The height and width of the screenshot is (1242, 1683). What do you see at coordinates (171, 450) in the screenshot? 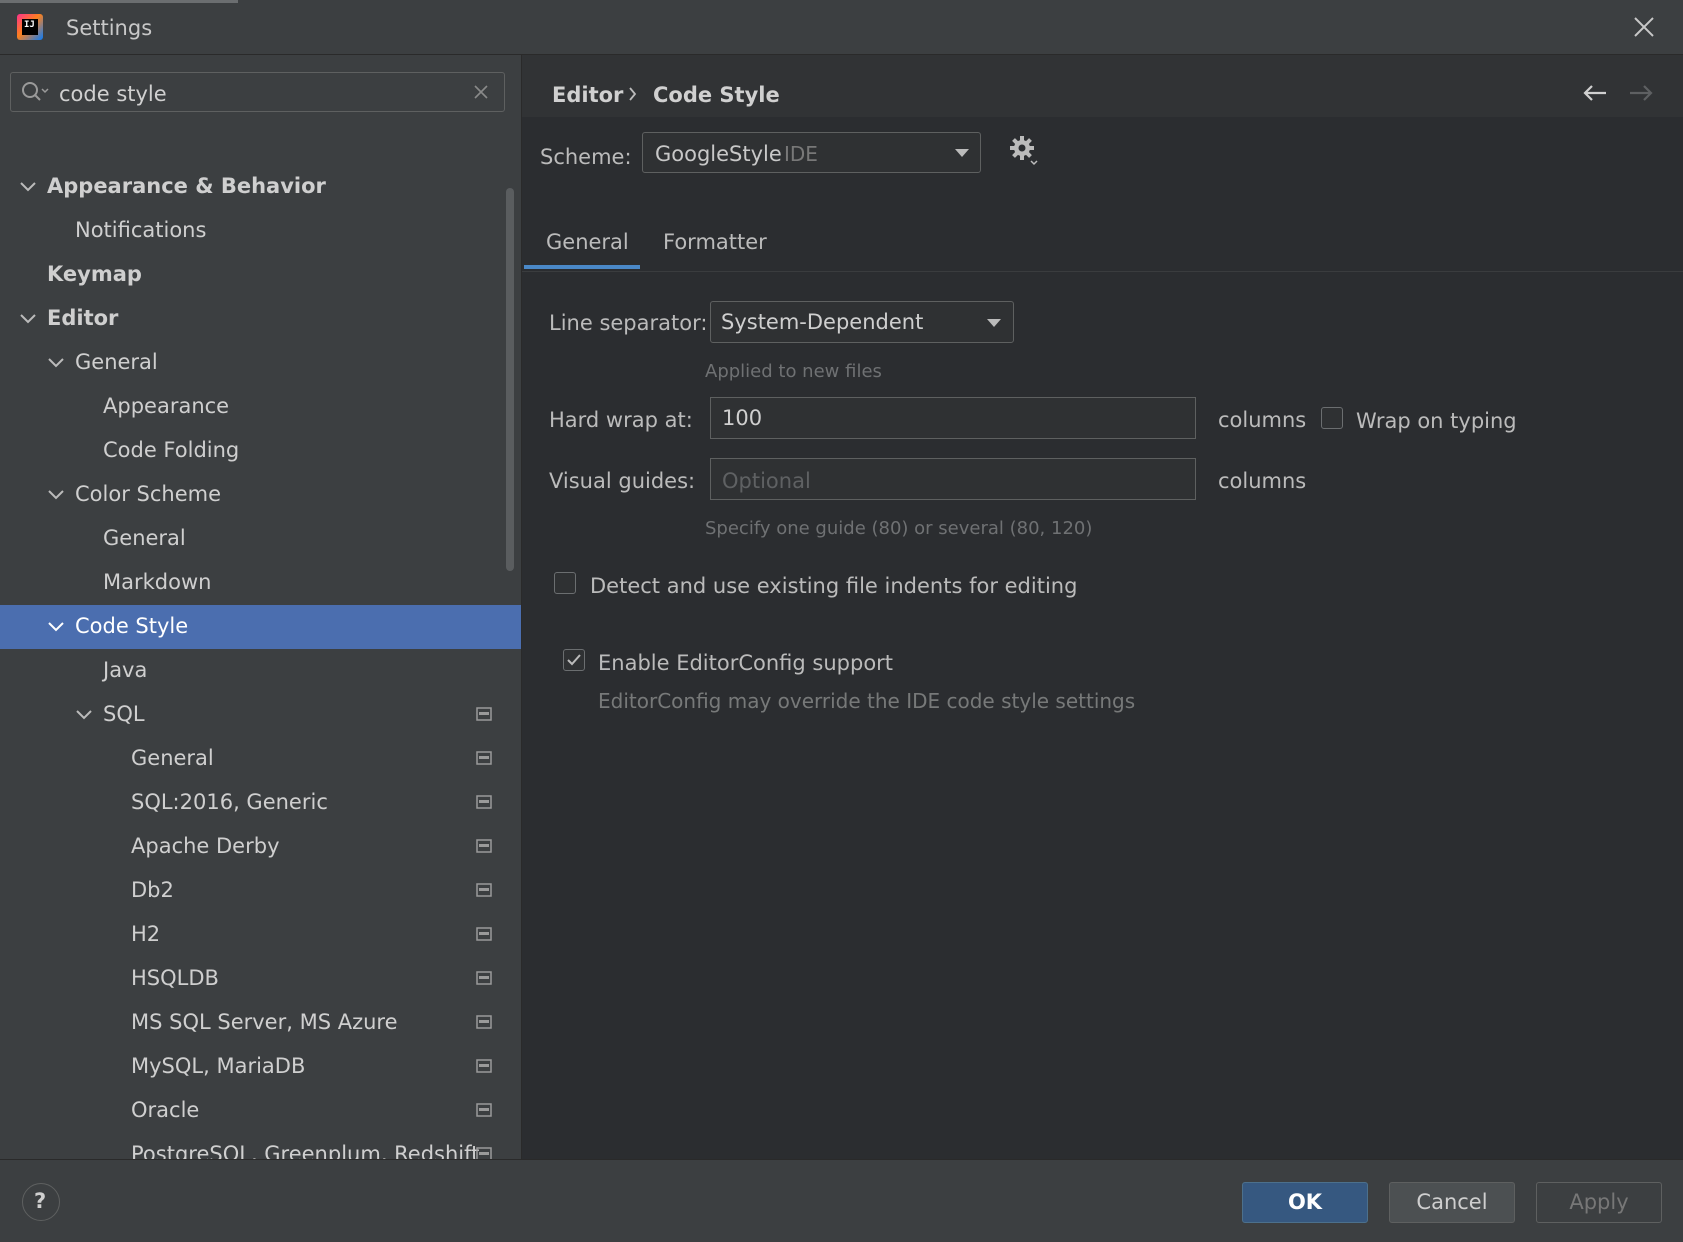
I see `tree-item-label: Code Folding` at bounding box center [171, 450].